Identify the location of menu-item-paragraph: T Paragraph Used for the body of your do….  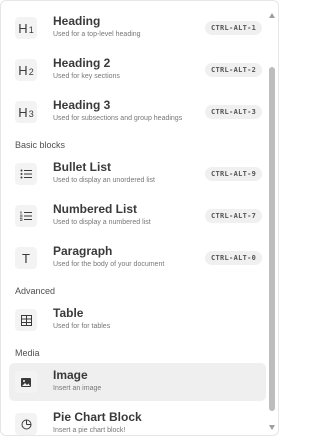
(137, 258).